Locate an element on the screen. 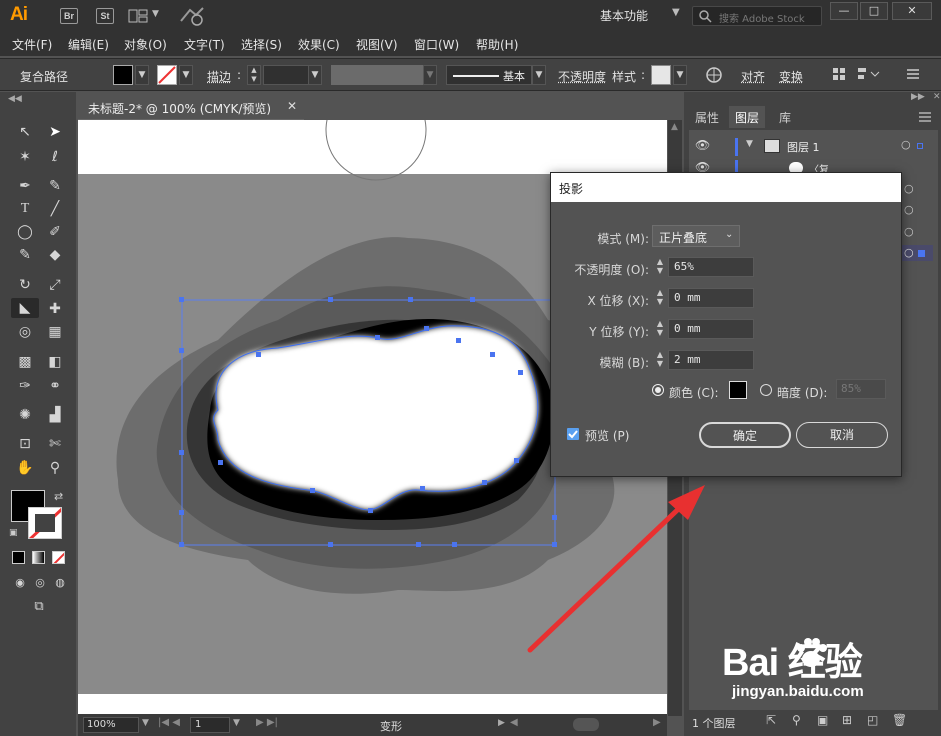  shaper-tool-icon: ✎ is located at coordinates (25, 255).